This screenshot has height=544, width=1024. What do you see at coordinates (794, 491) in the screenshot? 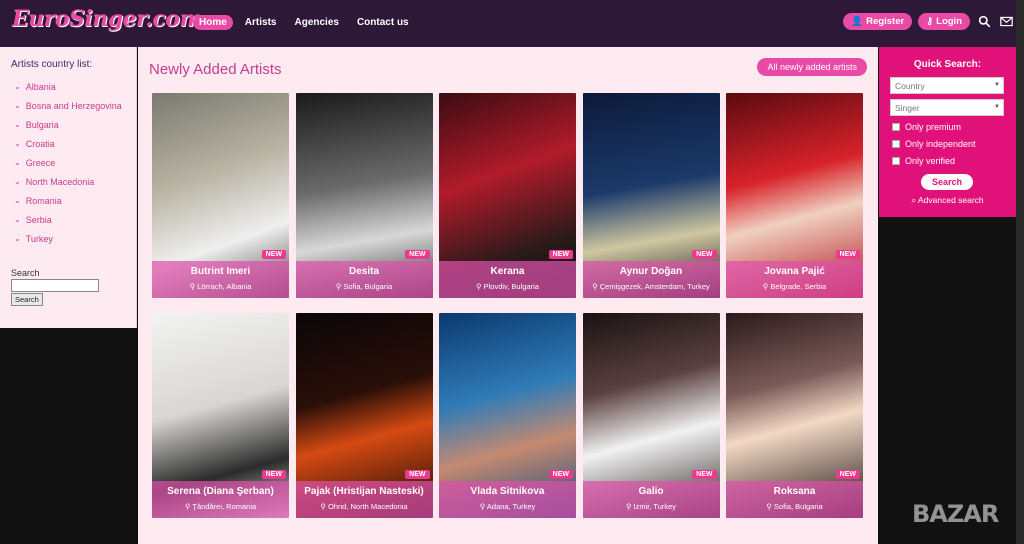
I see `artist-name: Roksana` at bounding box center [794, 491].